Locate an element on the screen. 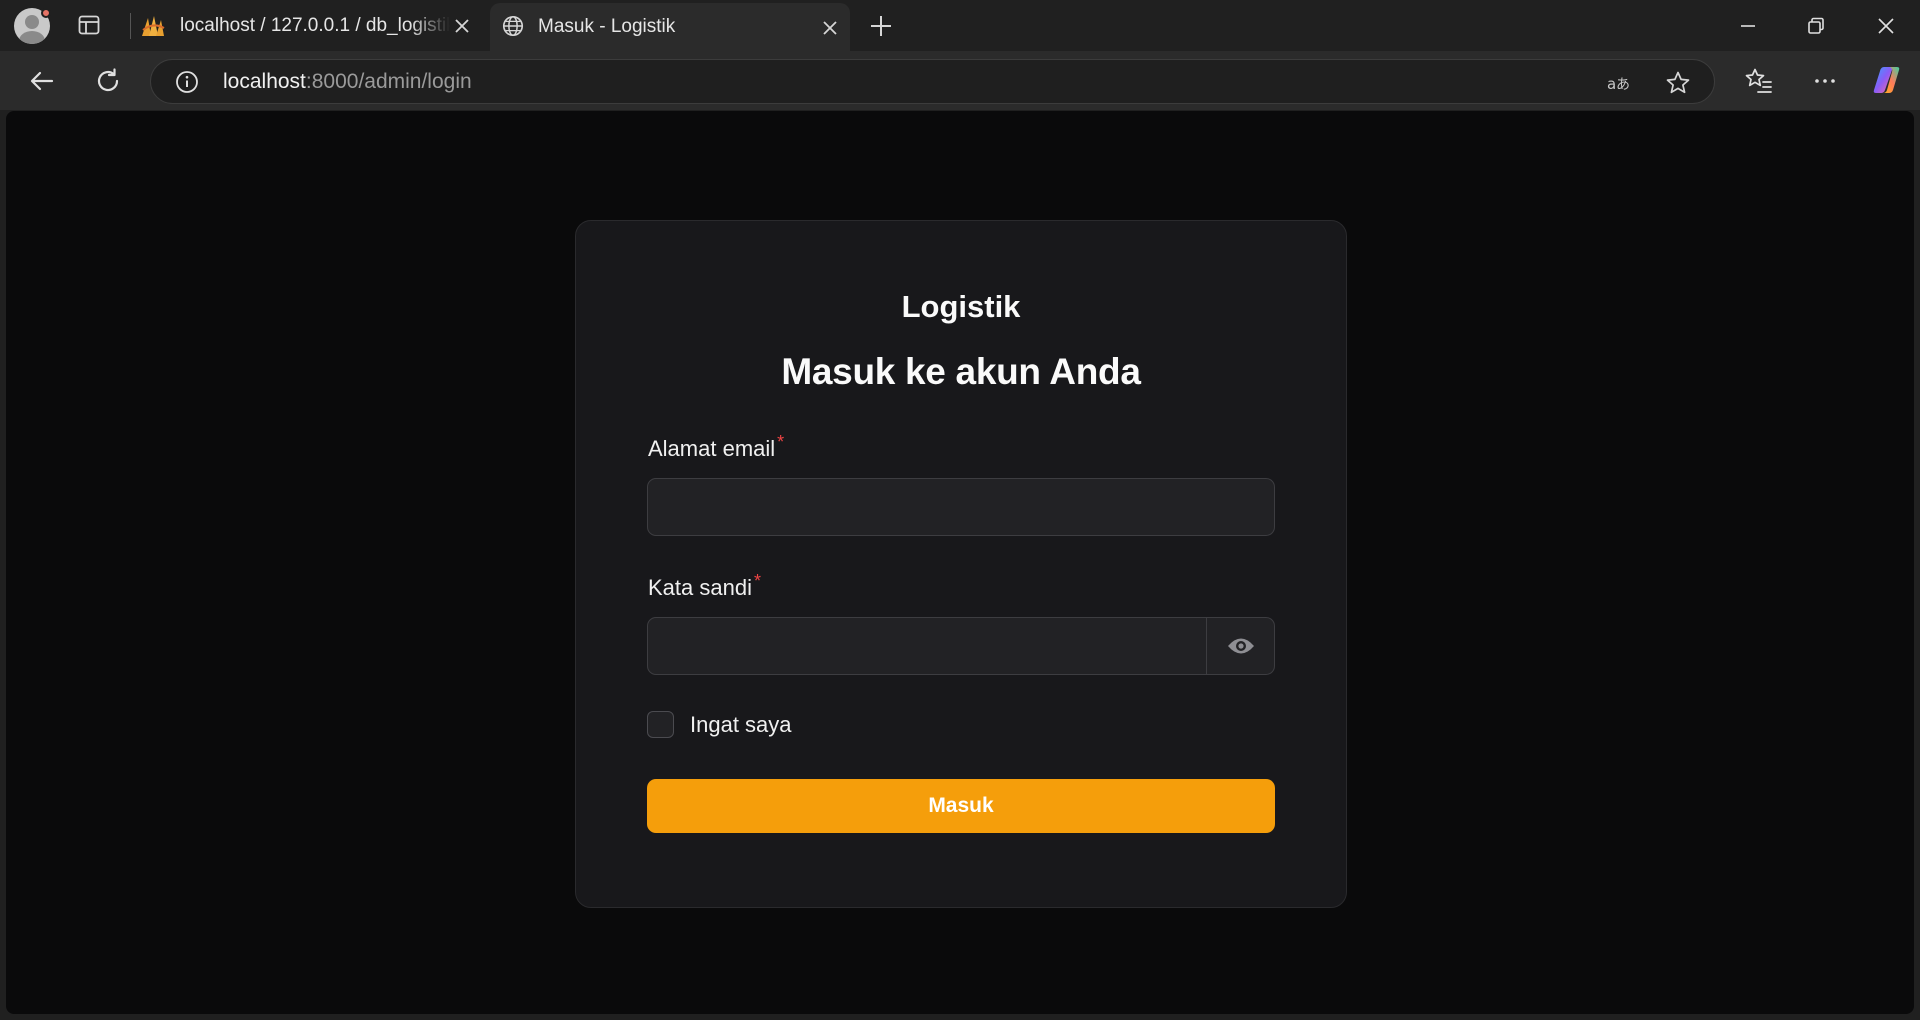 The image size is (1920, 1020). email-label: Alamat email * is located at coordinates (716, 447).